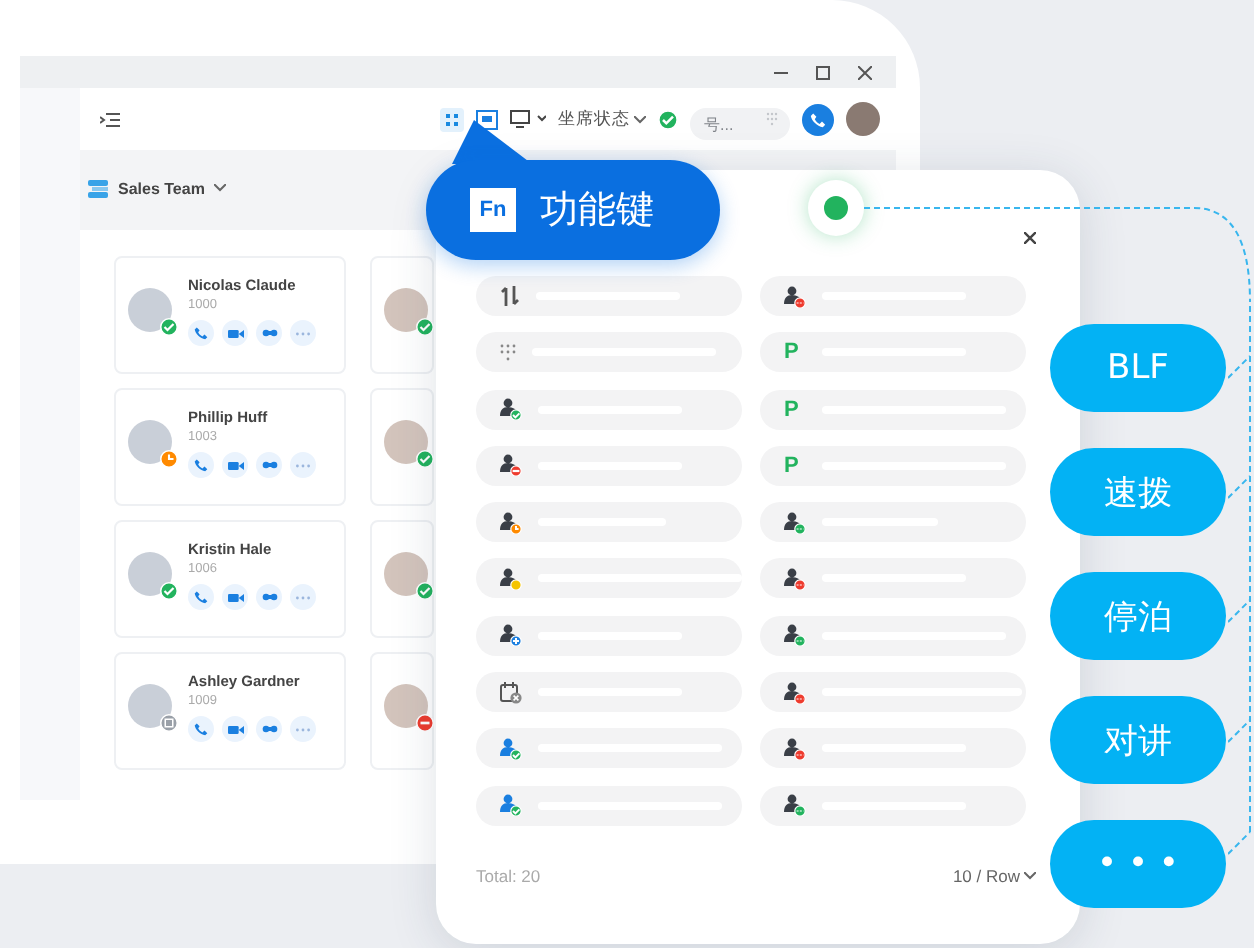  I want to click on user-avatar, so click(863, 119).